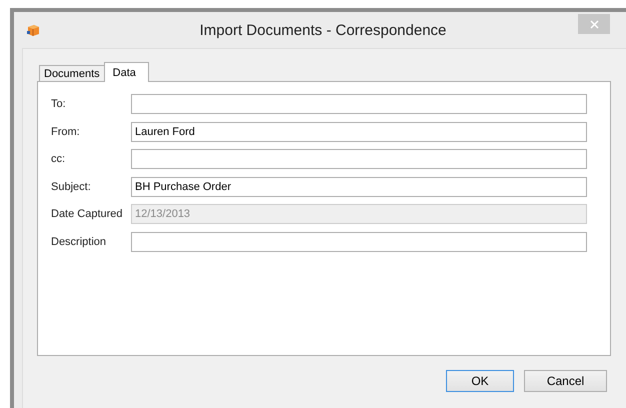 The image size is (626, 408). Describe the element at coordinates (323, 30) in the screenshot. I see `window-title: Import Documents - Correspondence` at that location.